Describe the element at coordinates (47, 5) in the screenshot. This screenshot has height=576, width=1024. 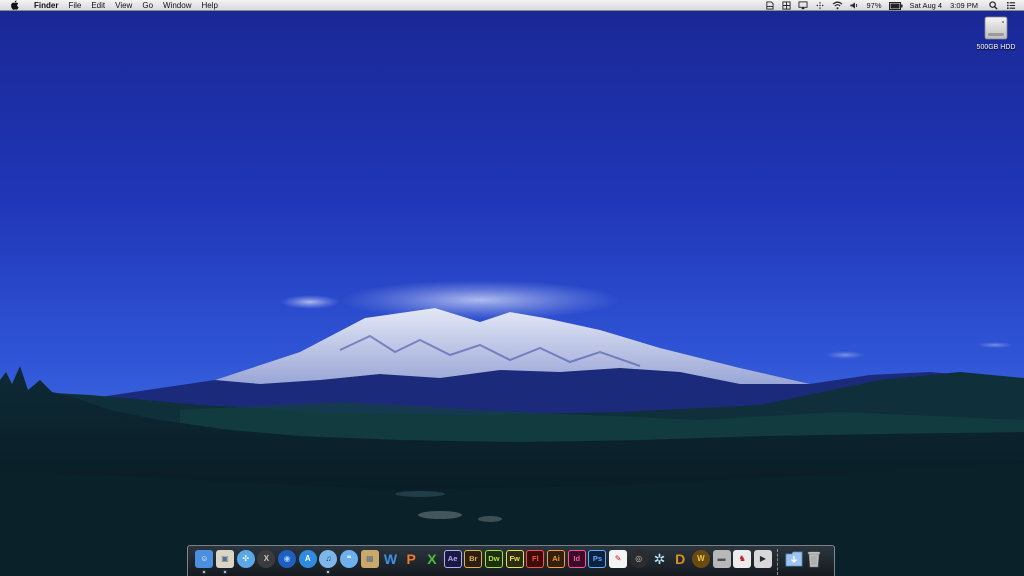
I see `menu-app-name: Finder` at that location.